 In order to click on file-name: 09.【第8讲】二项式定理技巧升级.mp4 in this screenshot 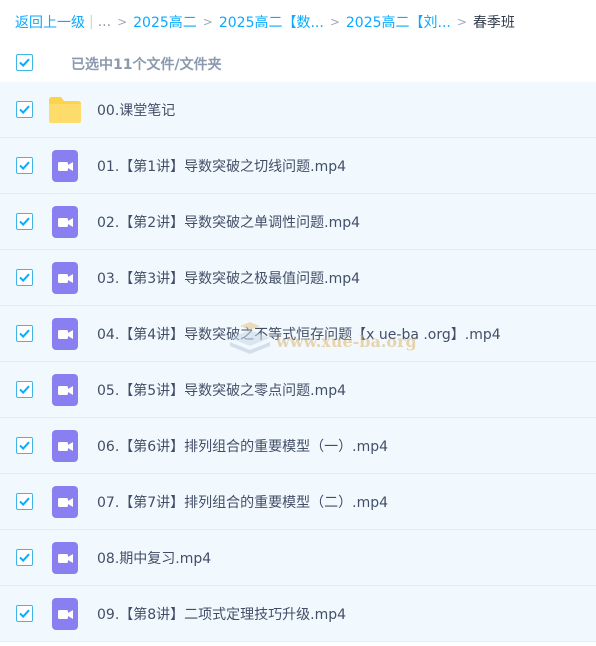, I will do `click(221, 614)`.